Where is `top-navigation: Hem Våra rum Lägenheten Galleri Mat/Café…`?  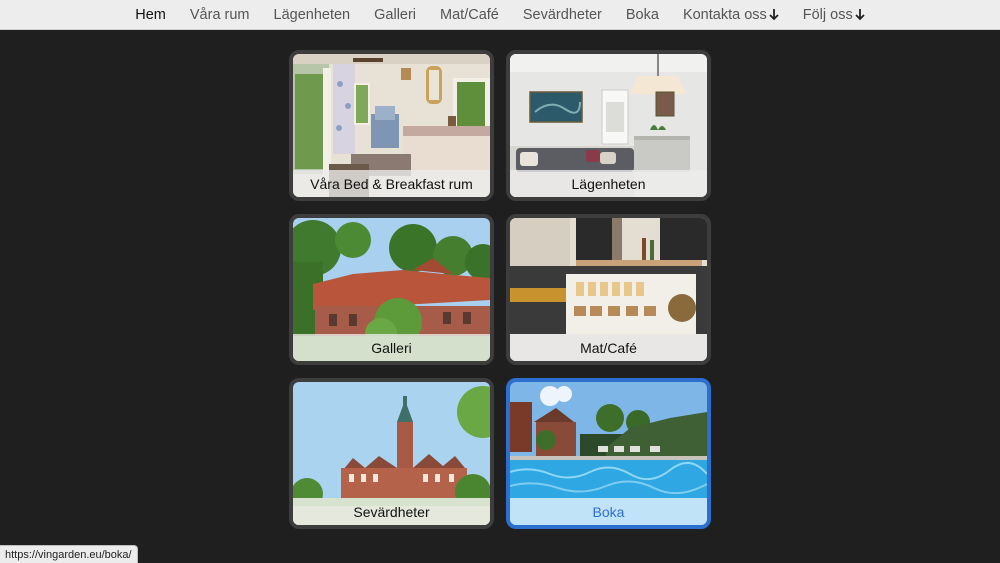
top-navigation: Hem Våra rum Lägenheten Galleri Mat/Café… is located at coordinates (500, 15).